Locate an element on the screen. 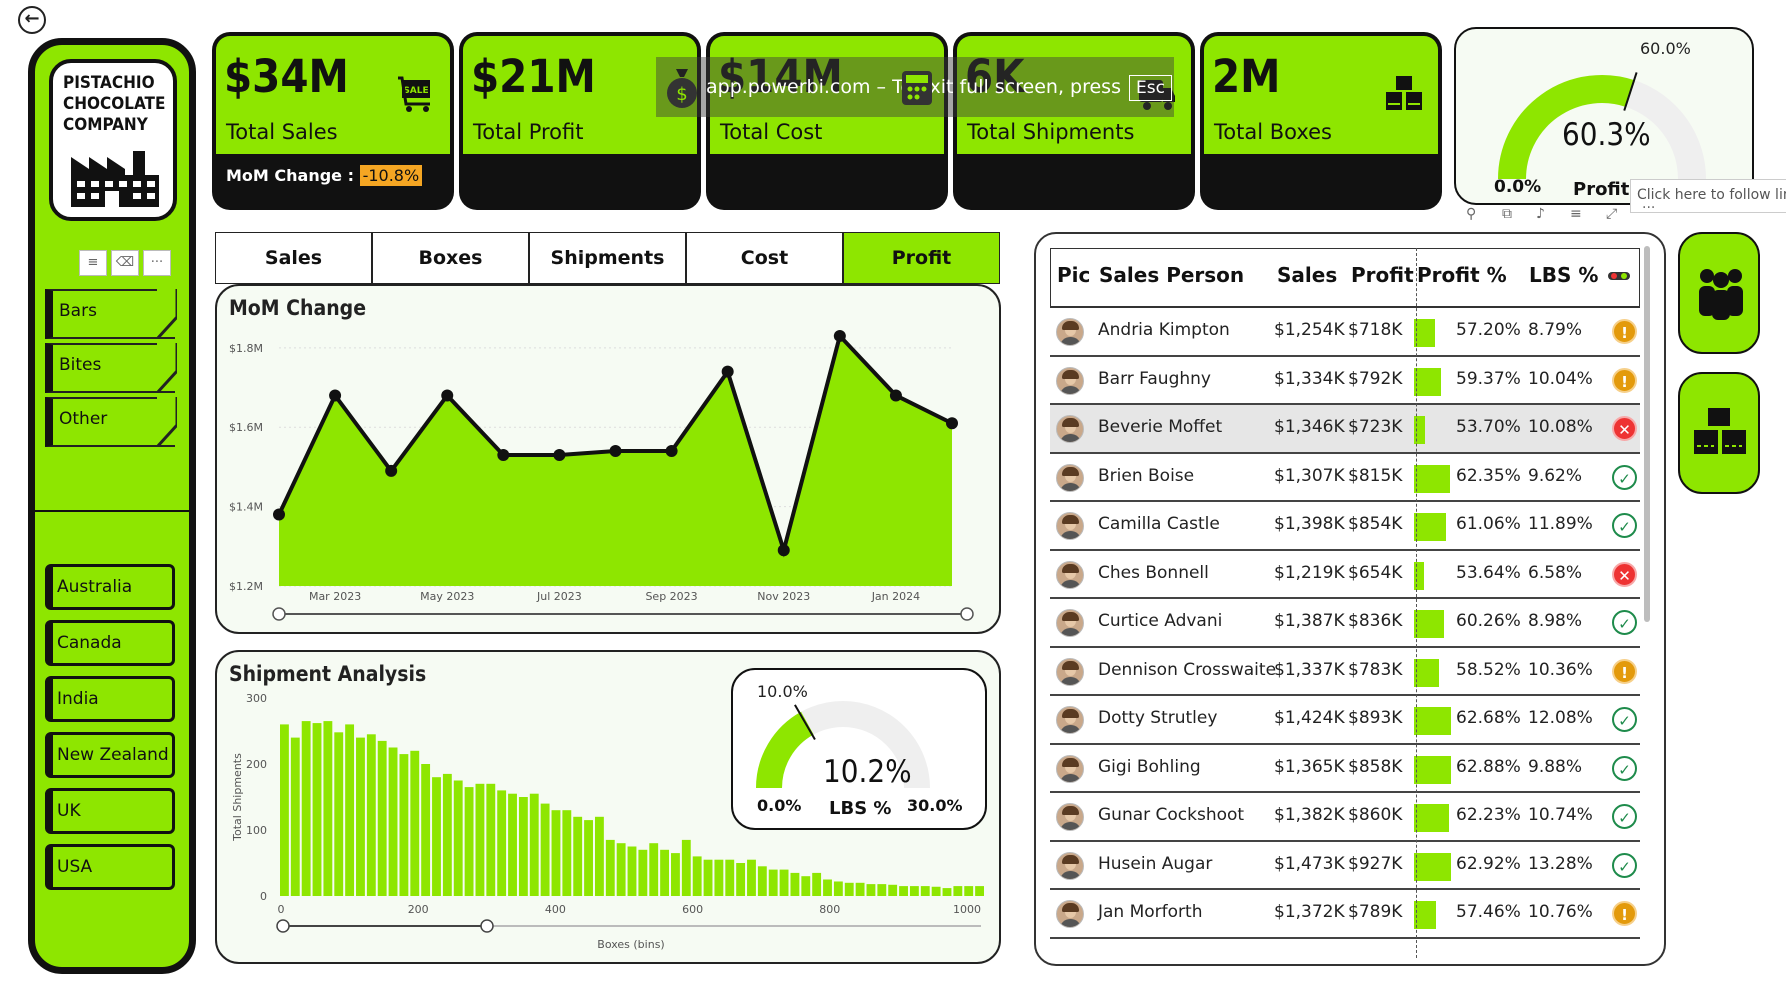 Image resolution: width=1786 pixels, height=992 pixels. brand-line-3: COMPANY is located at coordinates (105, 125).